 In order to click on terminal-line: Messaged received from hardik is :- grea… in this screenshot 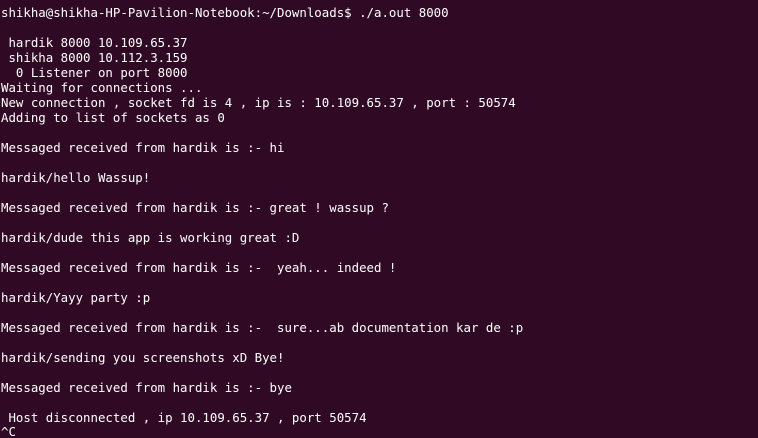, I will do `click(195, 207)`.